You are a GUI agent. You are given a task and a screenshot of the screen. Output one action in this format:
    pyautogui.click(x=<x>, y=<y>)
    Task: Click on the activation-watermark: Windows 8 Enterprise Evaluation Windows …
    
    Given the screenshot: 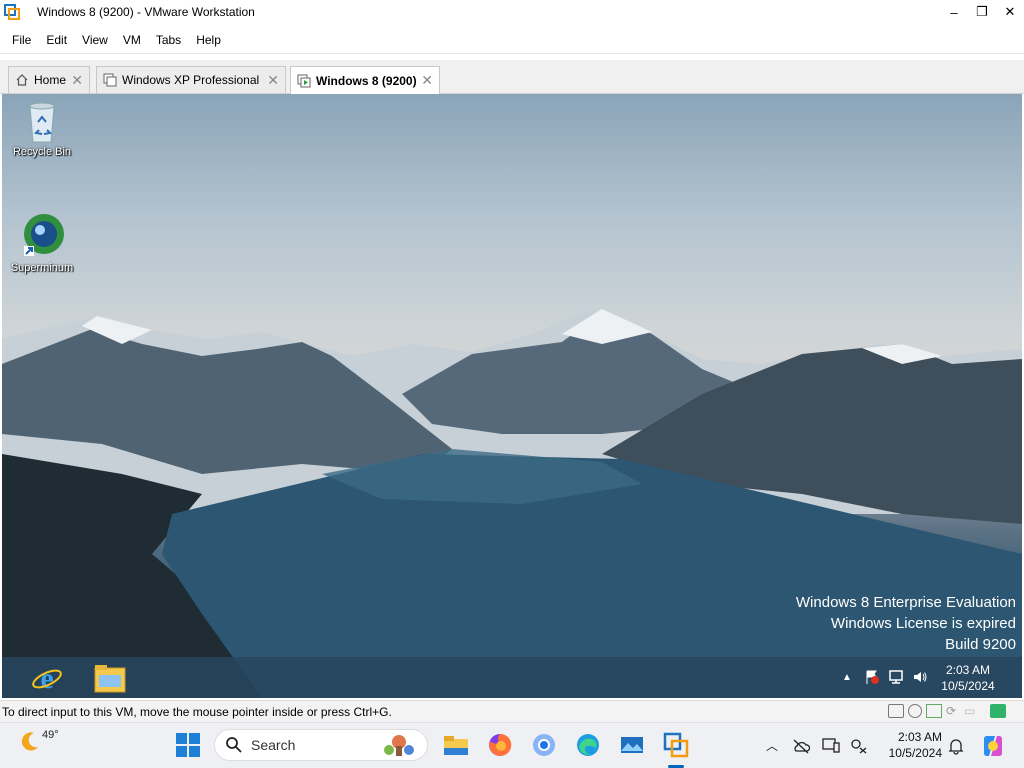 What is the action you would take?
    pyautogui.click(x=906, y=623)
    